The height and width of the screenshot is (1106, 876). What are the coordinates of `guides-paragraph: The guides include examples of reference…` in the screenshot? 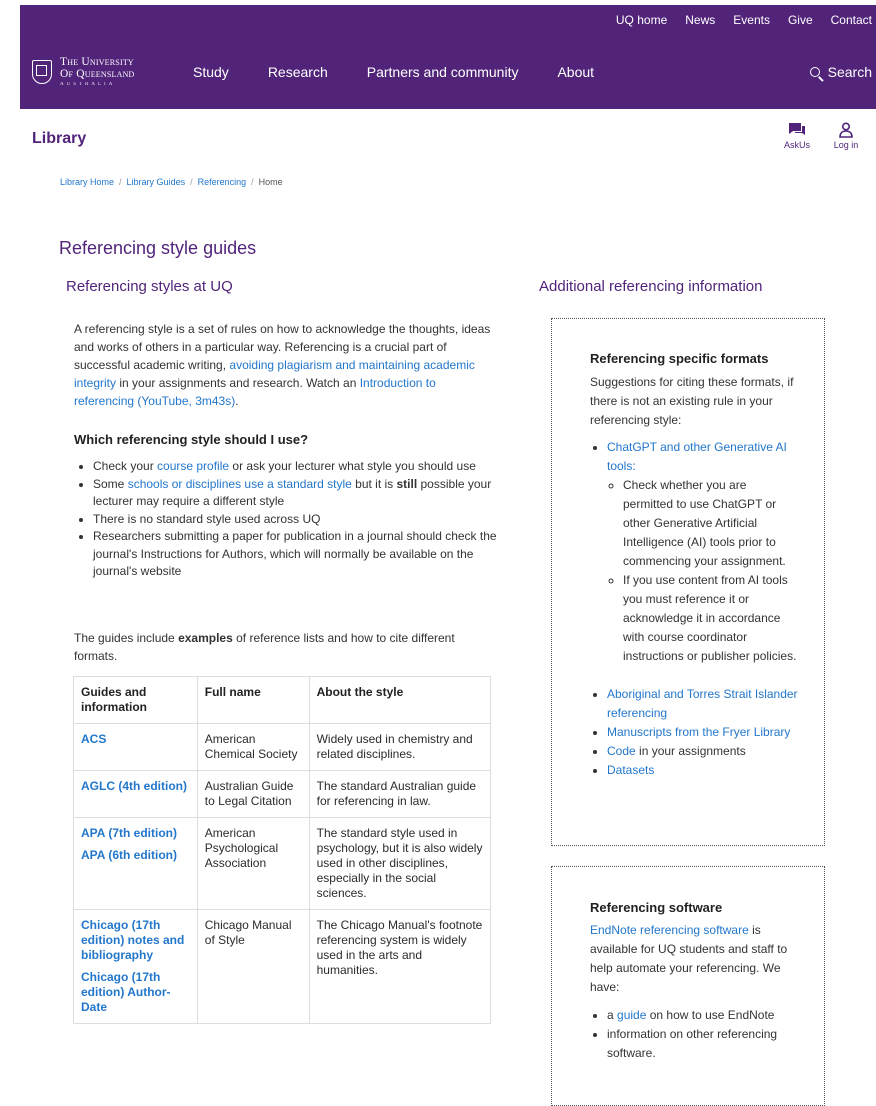 It's located at (264, 647).